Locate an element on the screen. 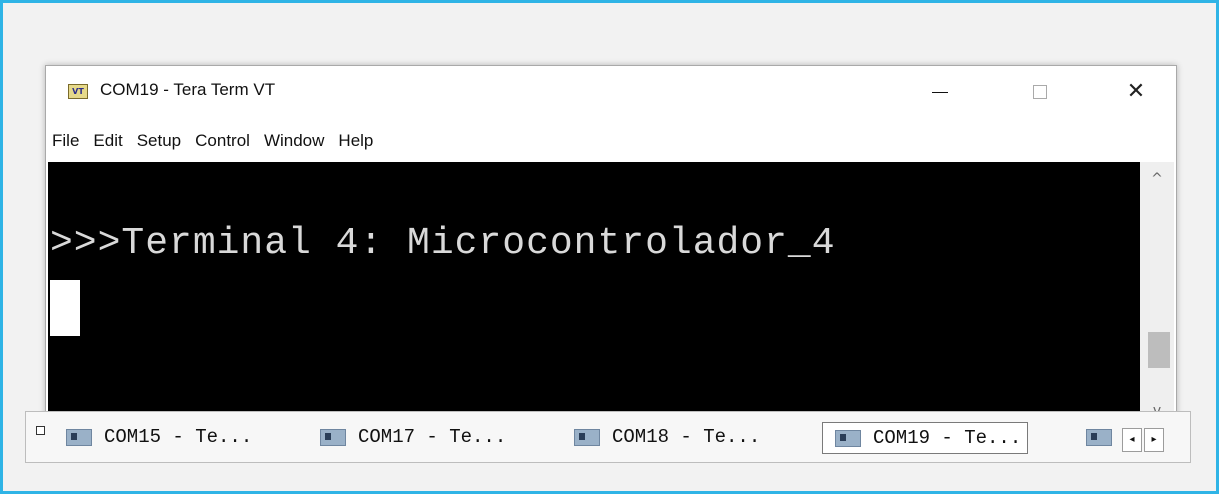  menu-window: Window is located at coordinates (294, 141).